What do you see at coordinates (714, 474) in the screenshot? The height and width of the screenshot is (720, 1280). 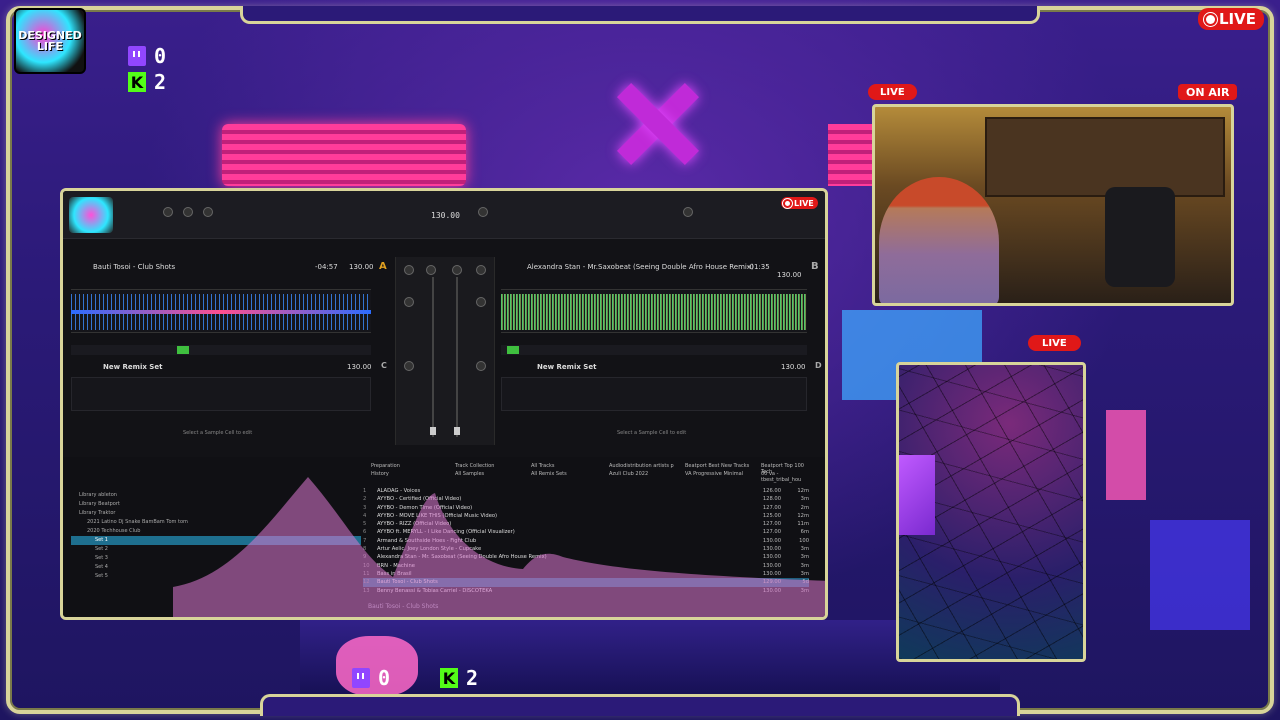 I see `tab-va-progressive: VA Progressive Minimal` at bounding box center [714, 474].